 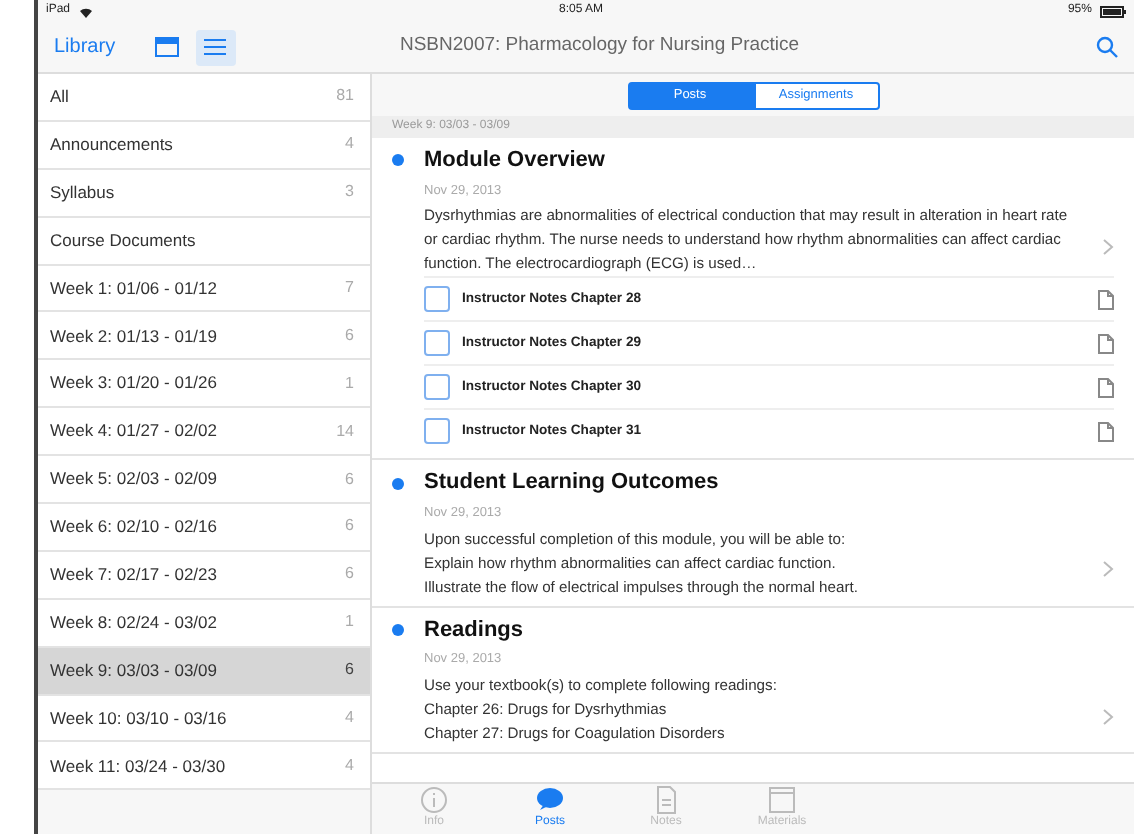 I want to click on posts-icon, so click(x=550, y=800).